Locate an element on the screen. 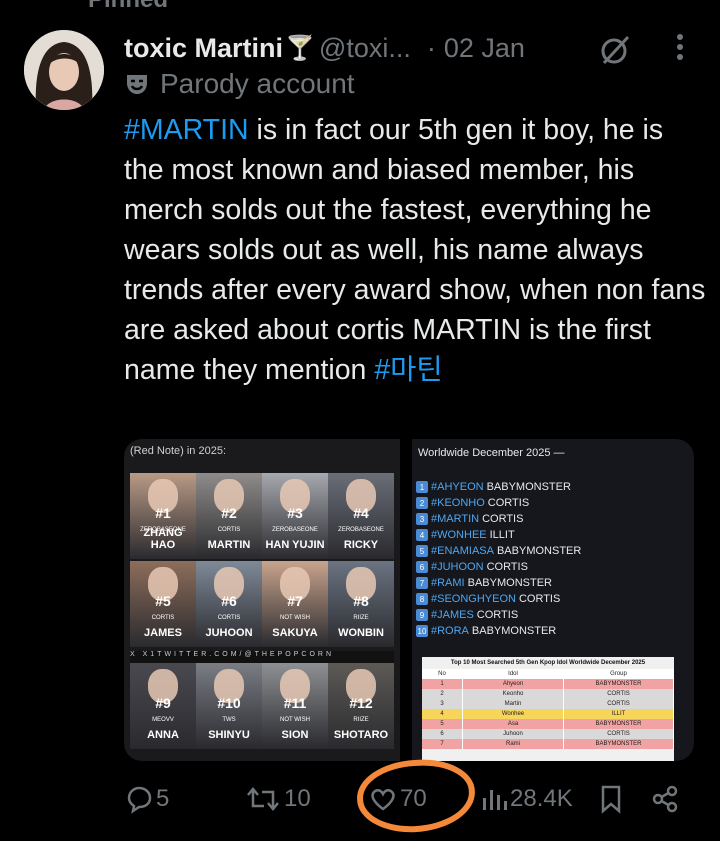 The image size is (720, 841). rank-item: 1 #AHYEON BABYMONSTER is located at coordinates (541, 487).